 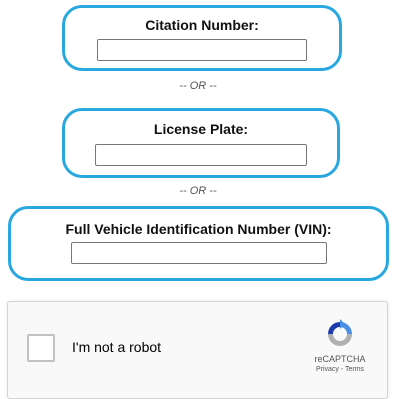 I want to click on citation-number-group: Citation Number:, so click(x=202, y=38).